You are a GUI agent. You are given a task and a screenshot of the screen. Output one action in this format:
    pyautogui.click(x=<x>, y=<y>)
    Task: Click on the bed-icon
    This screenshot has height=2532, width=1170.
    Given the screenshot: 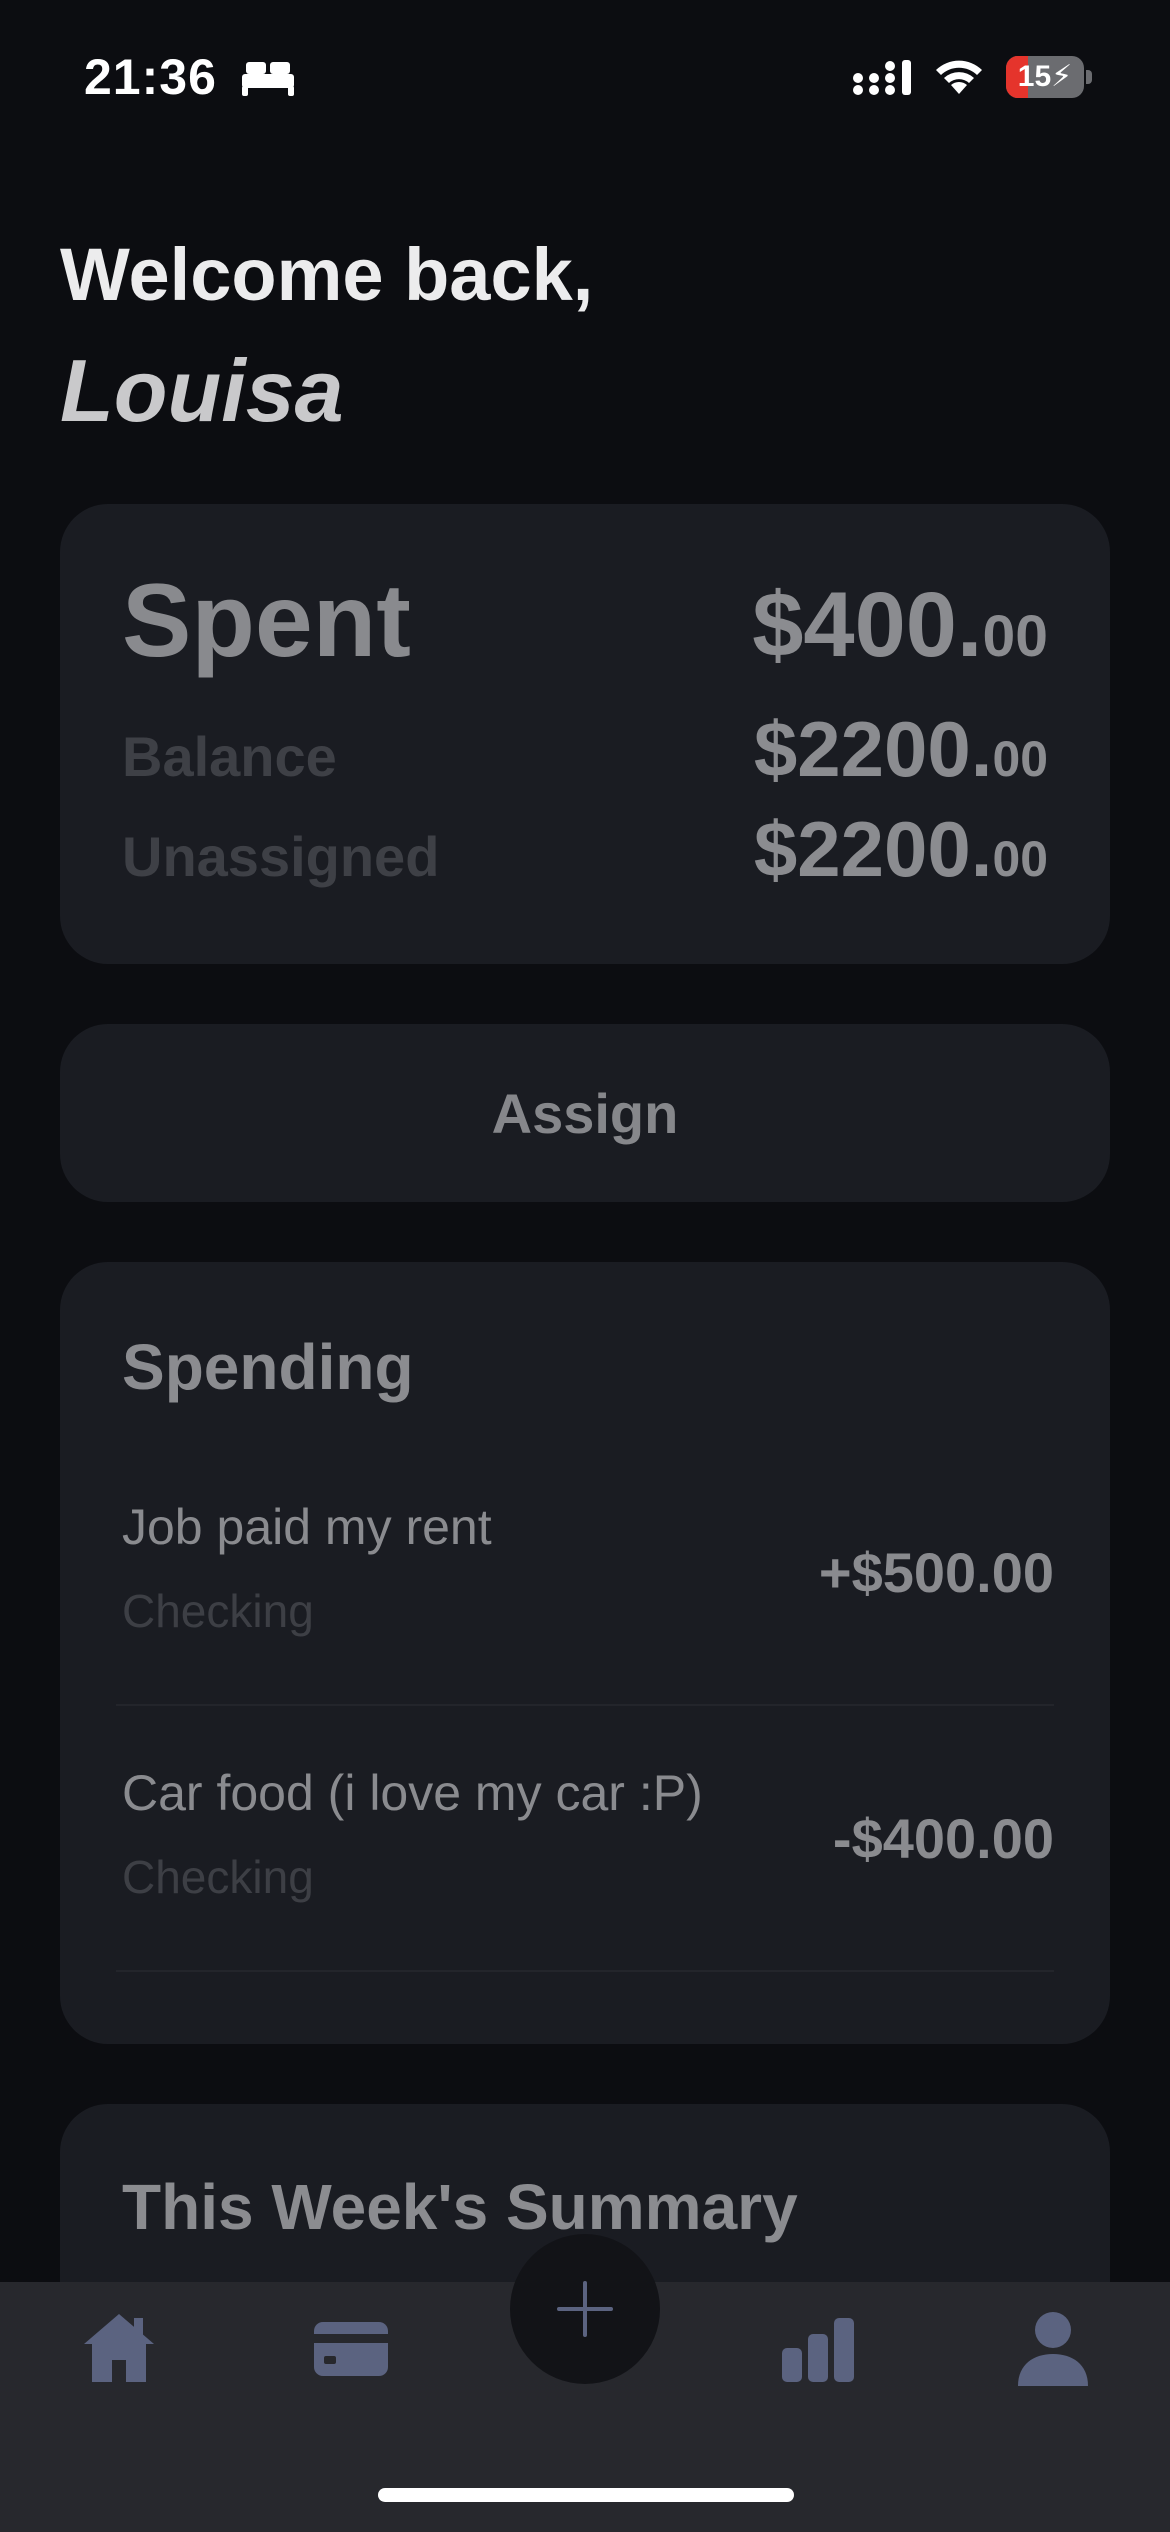 What is the action you would take?
    pyautogui.click(x=268, y=79)
    